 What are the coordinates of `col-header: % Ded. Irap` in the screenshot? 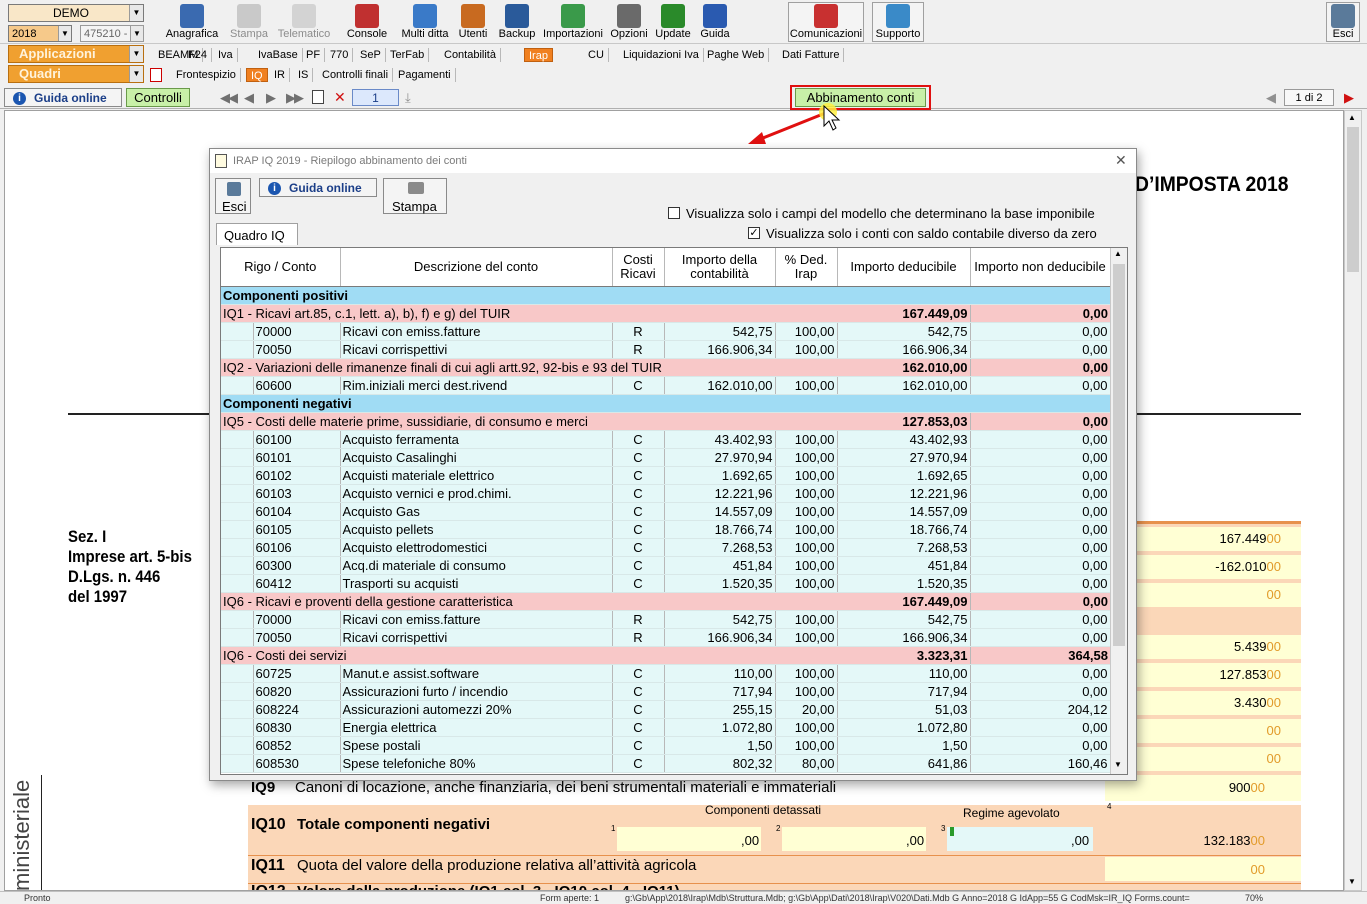 It's located at (806, 267).